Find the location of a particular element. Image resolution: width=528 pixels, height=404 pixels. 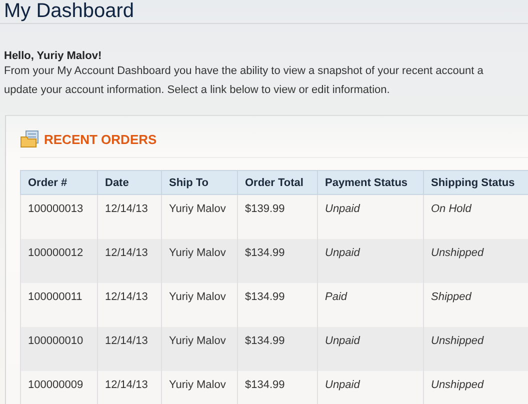

intro-text: From your My Account Dashboard you have the ability to view a snapshot of your recent account a is located at coordinates (244, 71).